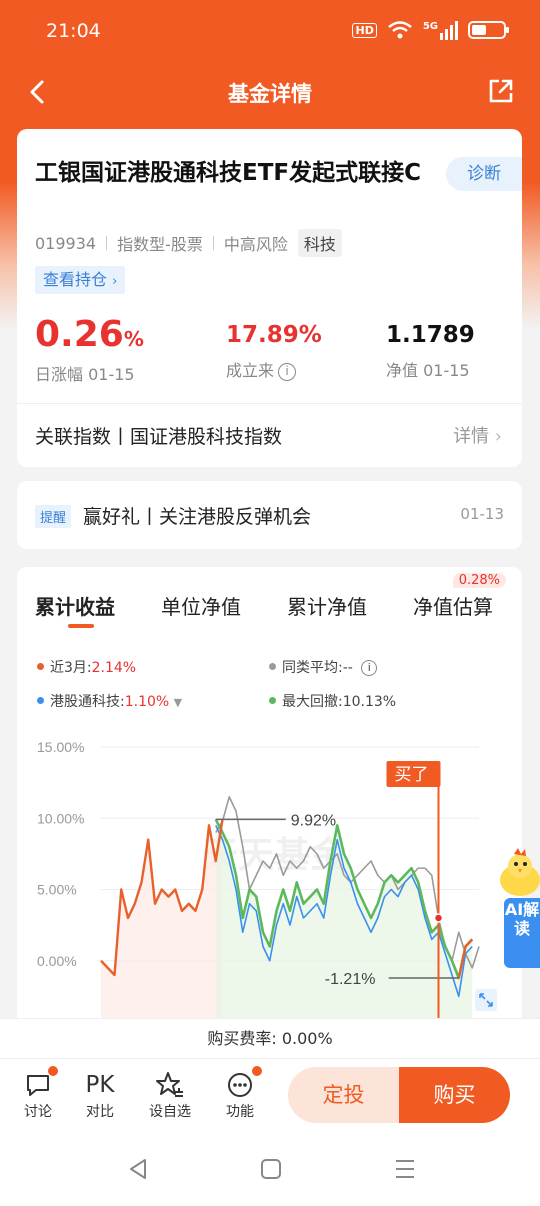  What do you see at coordinates (60, 747) in the screenshot?
I see `y-tick-label: 15.00%` at bounding box center [60, 747].